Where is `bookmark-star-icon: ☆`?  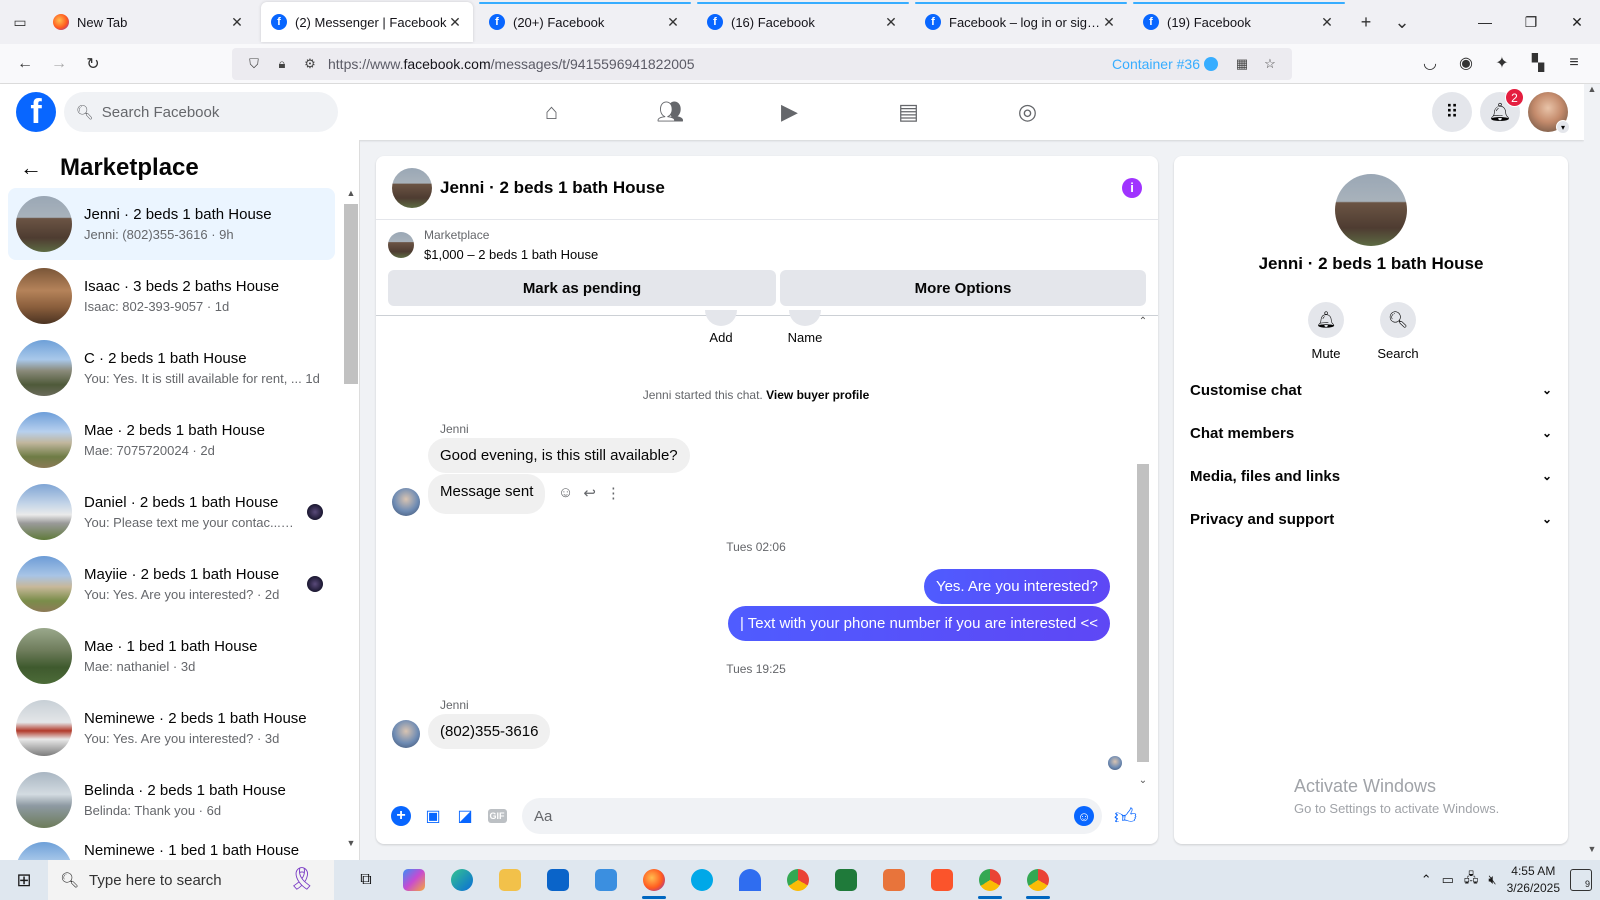
bookmark-star-icon: ☆ is located at coordinates (1270, 64).